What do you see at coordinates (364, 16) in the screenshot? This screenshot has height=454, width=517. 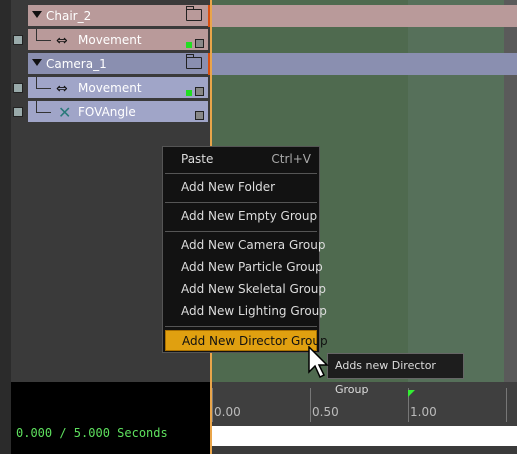 I see `chair-group-timeline-band` at bounding box center [364, 16].